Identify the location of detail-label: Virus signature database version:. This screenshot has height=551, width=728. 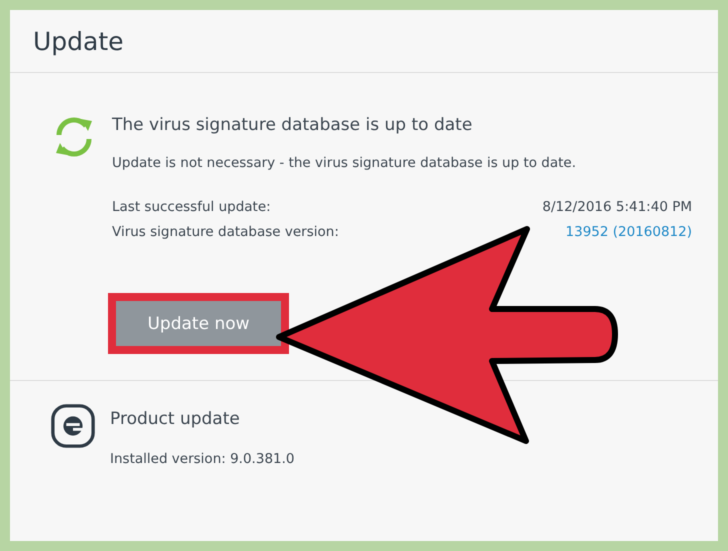
(225, 232).